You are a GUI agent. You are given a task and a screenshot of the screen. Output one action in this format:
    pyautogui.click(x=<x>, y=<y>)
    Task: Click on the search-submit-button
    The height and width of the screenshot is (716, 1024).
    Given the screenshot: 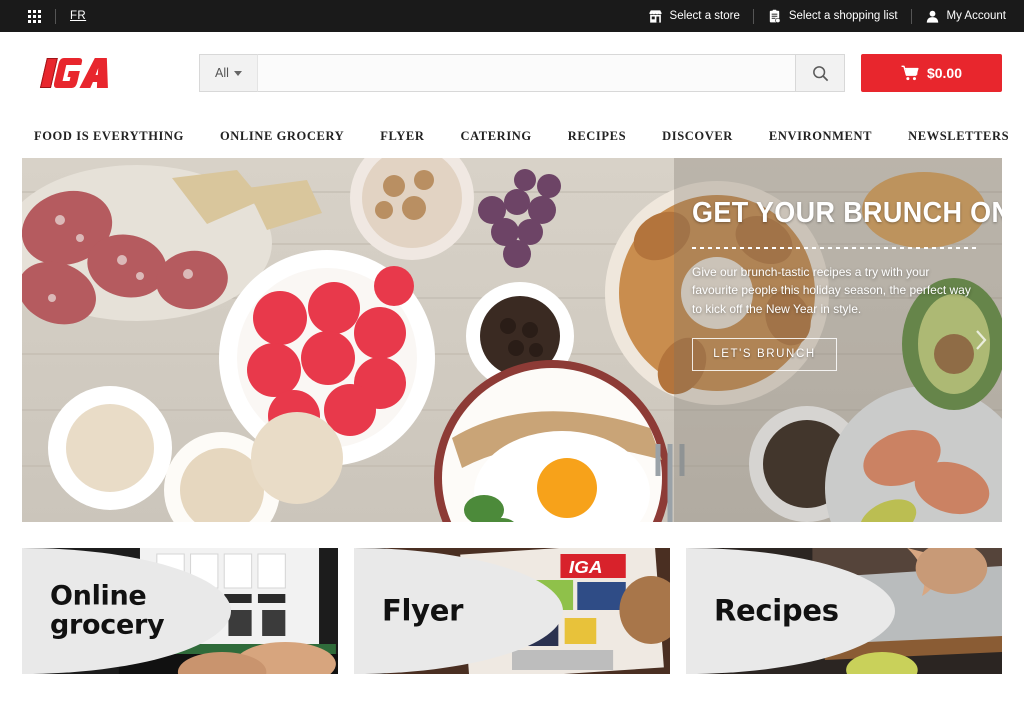 What is the action you would take?
    pyautogui.click(x=820, y=73)
    